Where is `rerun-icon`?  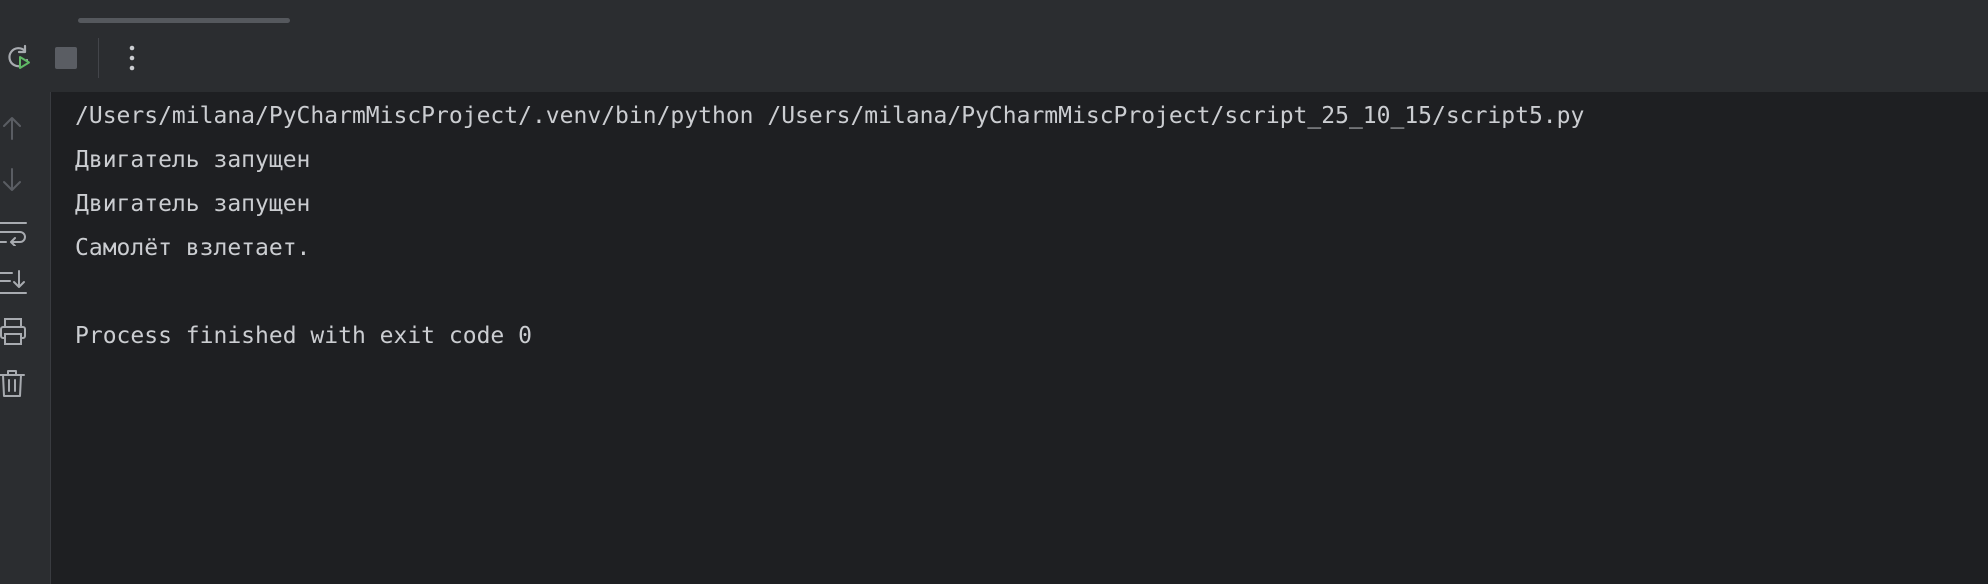 rerun-icon is located at coordinates (19, 56).